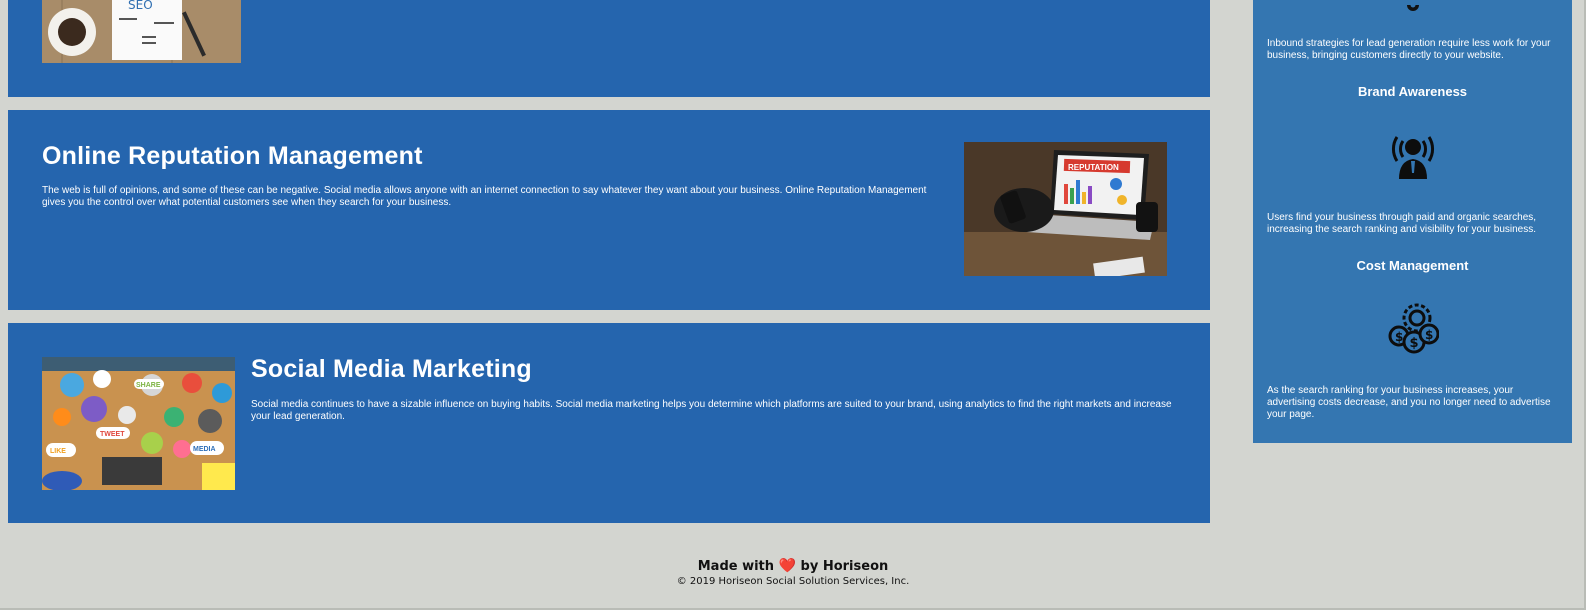 The width and height of the screenshot is (1586, 610). I want to click on share-bubble-label: SHARE, so click(148, 385).